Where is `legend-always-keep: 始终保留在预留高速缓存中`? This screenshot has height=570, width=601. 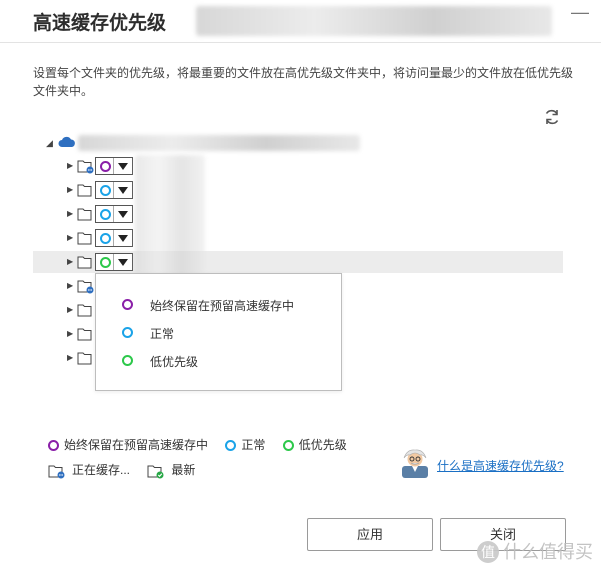
legend-always-keep: 始终保留在预留高速缓存中 is located at coordinates (128, 444).